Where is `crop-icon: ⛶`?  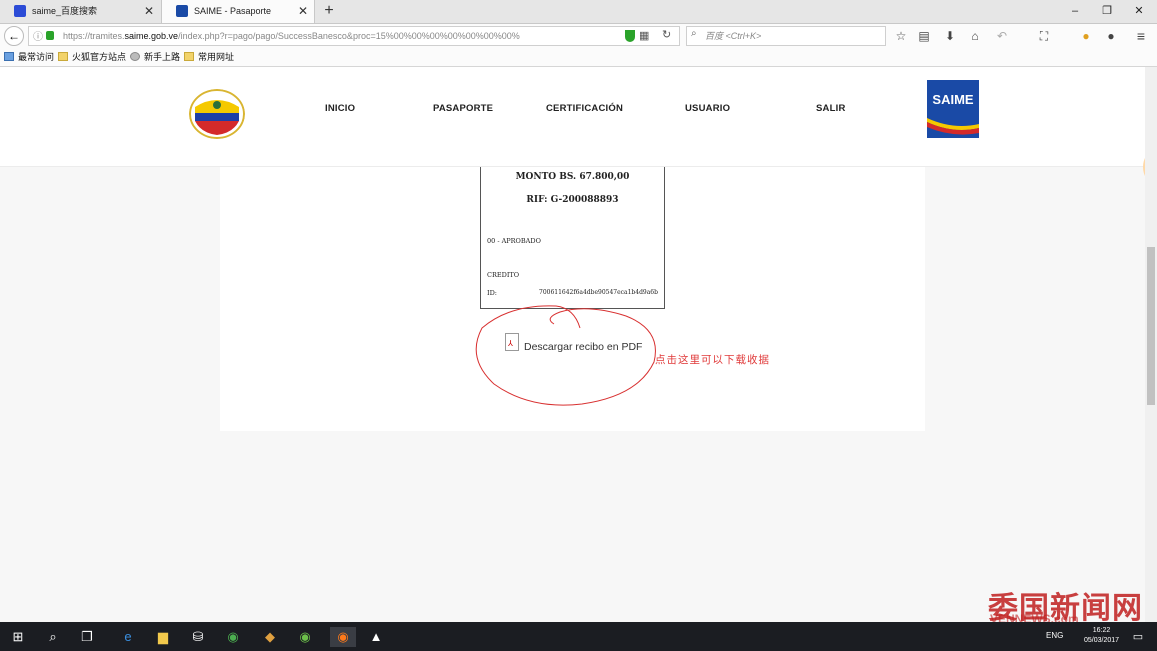
crop-icon: ⛶ is located at coordinates (1044, 36).